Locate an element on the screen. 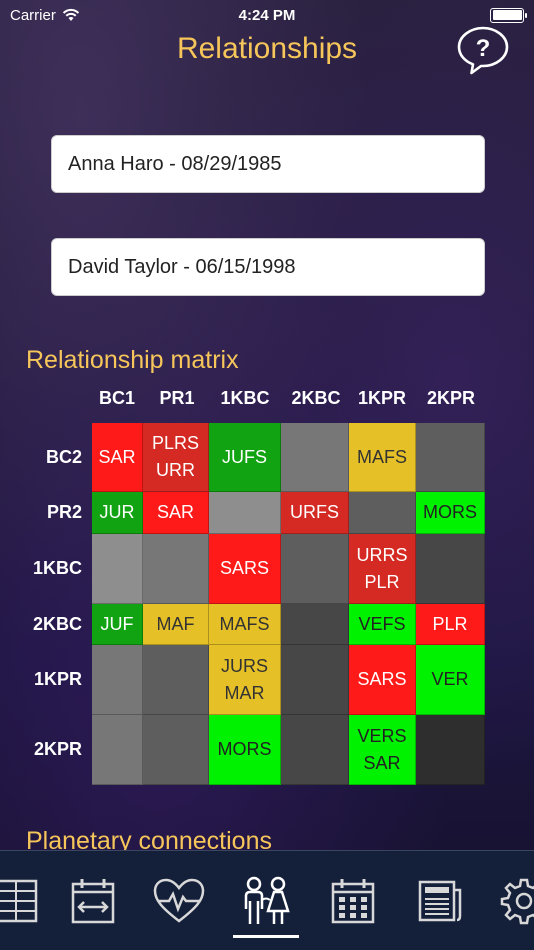 Image resolution: width=534 pixels, height=950 pixels. gear-icon is located at coordinates (517, 901).